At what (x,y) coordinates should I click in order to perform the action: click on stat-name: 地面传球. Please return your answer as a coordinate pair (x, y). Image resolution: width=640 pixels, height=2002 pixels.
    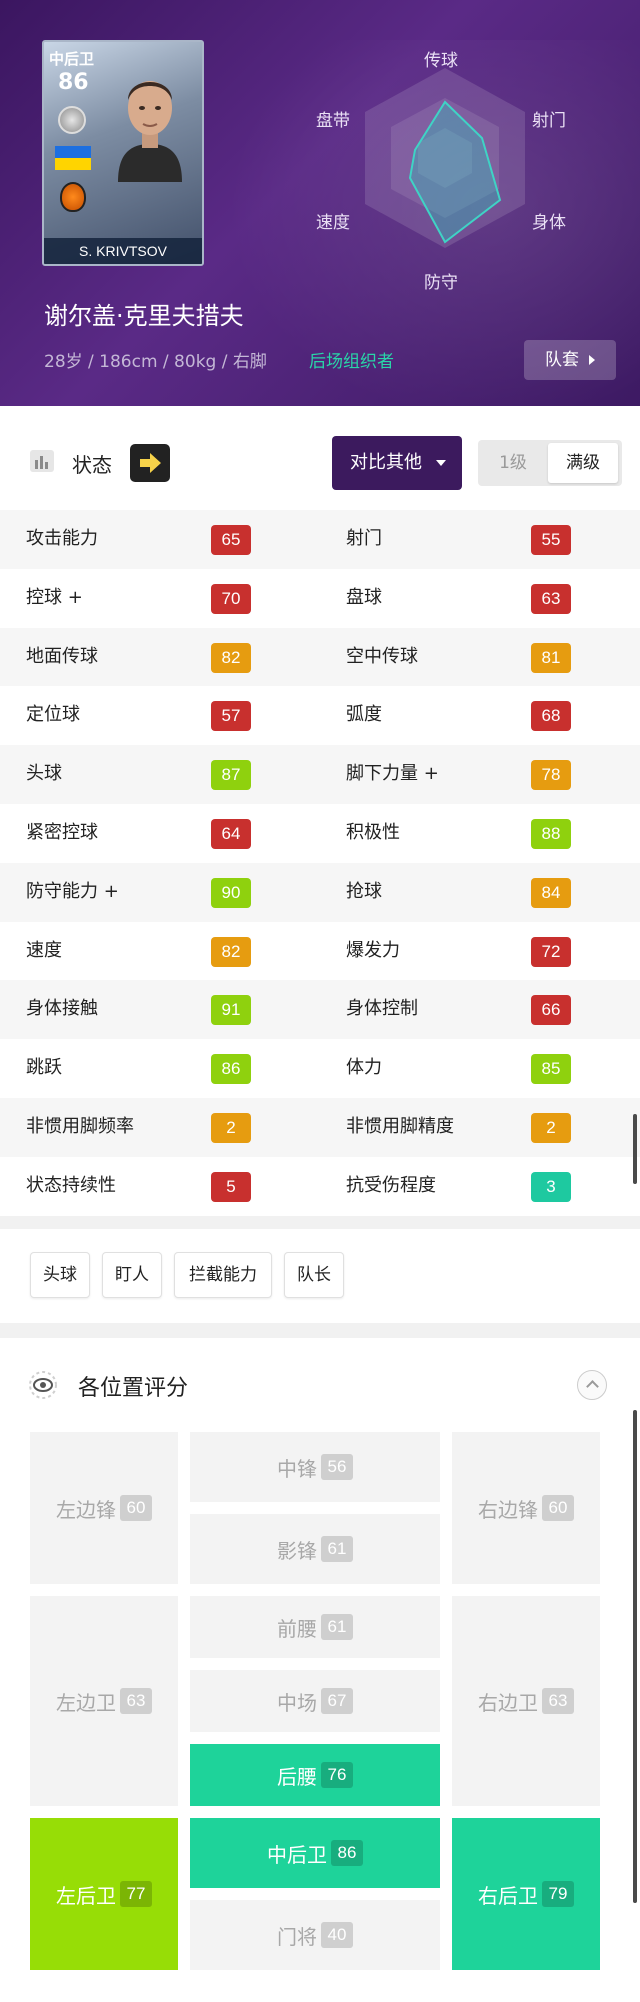
    Looking at the image, I should click on (62, 656).